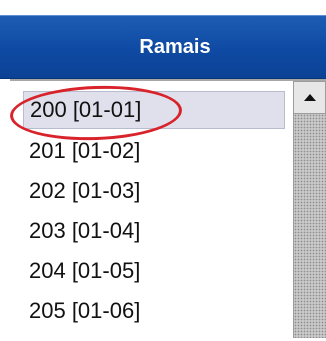  I want to click on triangle-up-icon, so click(309, 97).